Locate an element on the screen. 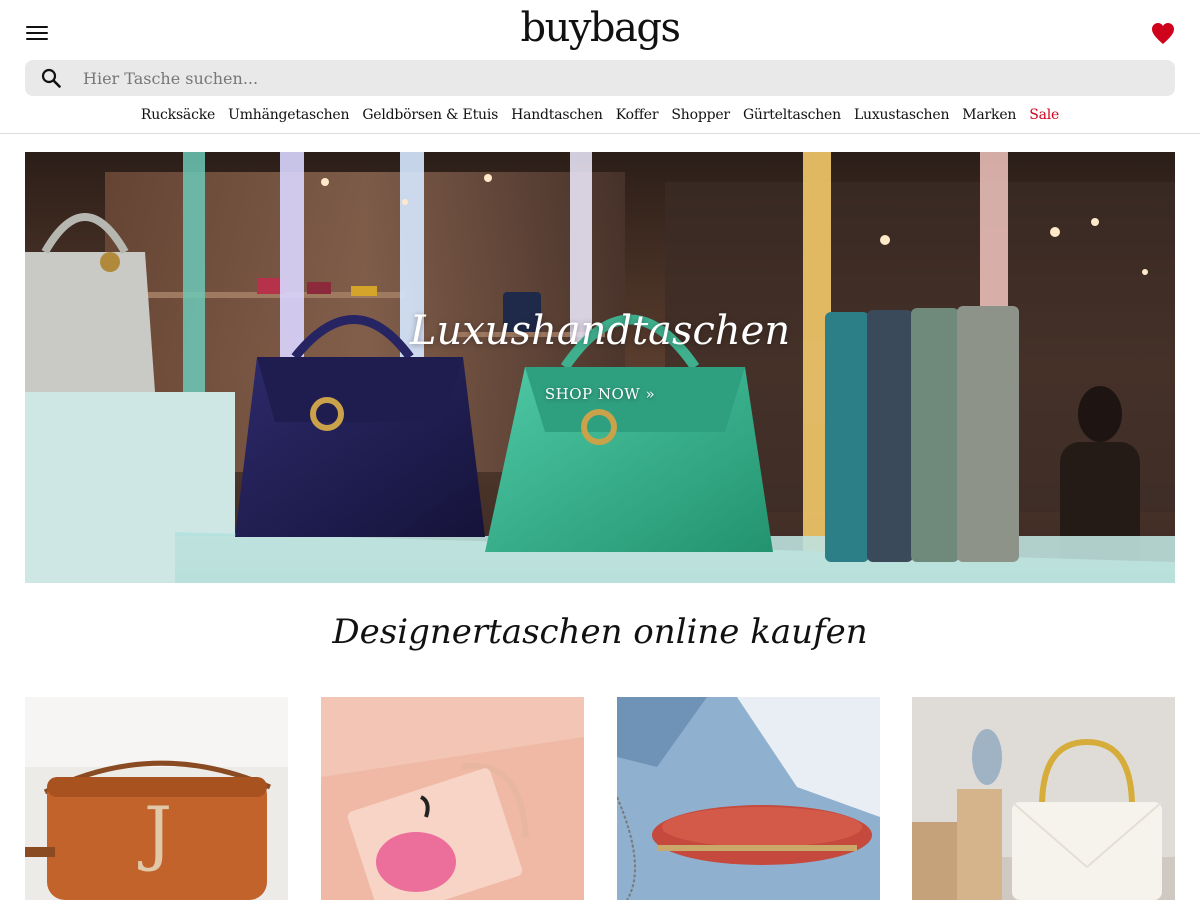 The image size is (1200, 900). brown-leather-bag-image: J is located at coordinates (156, 798).